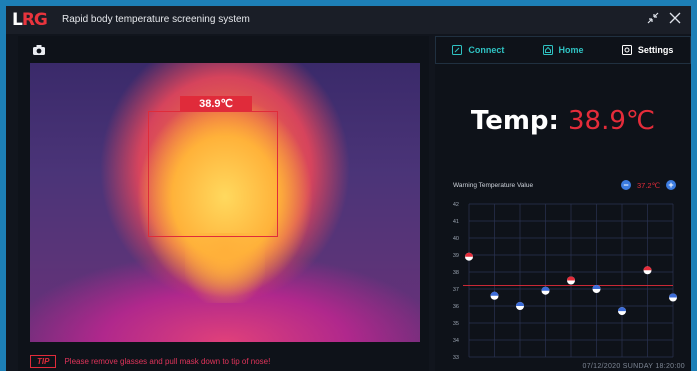  Describe the element at coordinates (17, 20) in the screenshot. I see `logo-part-1: L` at that location.